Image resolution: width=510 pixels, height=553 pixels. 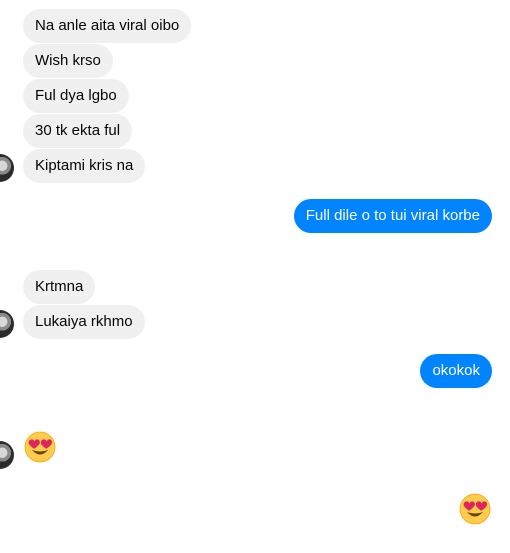 What do you see at coordinates (84, 322) in the screenshot?
I see `incoming-message: Lukaiya rkhmo` at bounding box center [84, 322].